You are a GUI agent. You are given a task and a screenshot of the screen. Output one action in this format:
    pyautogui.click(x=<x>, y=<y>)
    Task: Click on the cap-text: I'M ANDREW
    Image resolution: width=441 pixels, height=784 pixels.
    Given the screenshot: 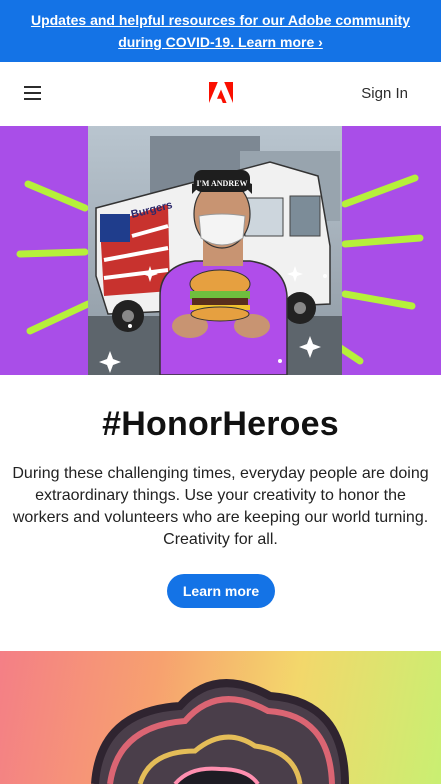 What is the action you would take?
    pyautogui.click(x=222, y=183)
    